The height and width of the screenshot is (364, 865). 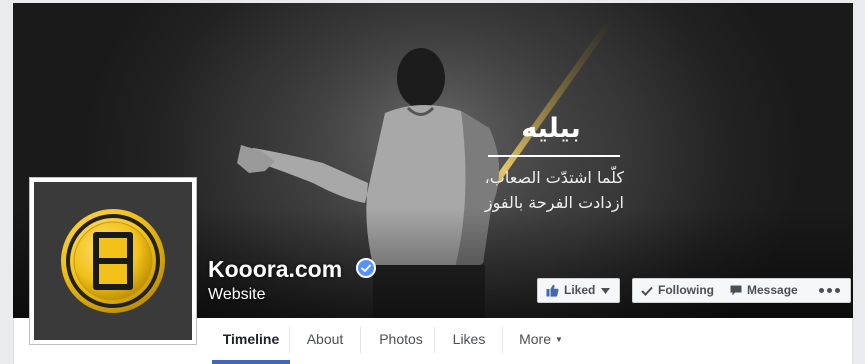 I want to click on following-button: Following, so click(x=677, y=290).